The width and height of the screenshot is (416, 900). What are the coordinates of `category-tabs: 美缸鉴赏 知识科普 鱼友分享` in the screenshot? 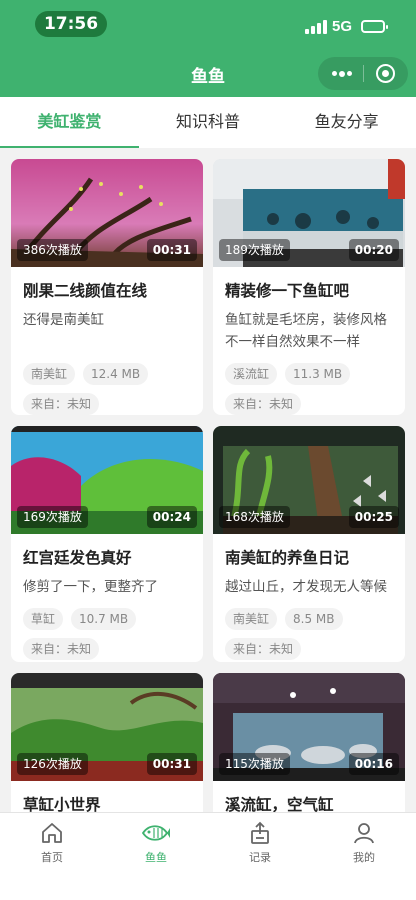 It's located at (208, 122).